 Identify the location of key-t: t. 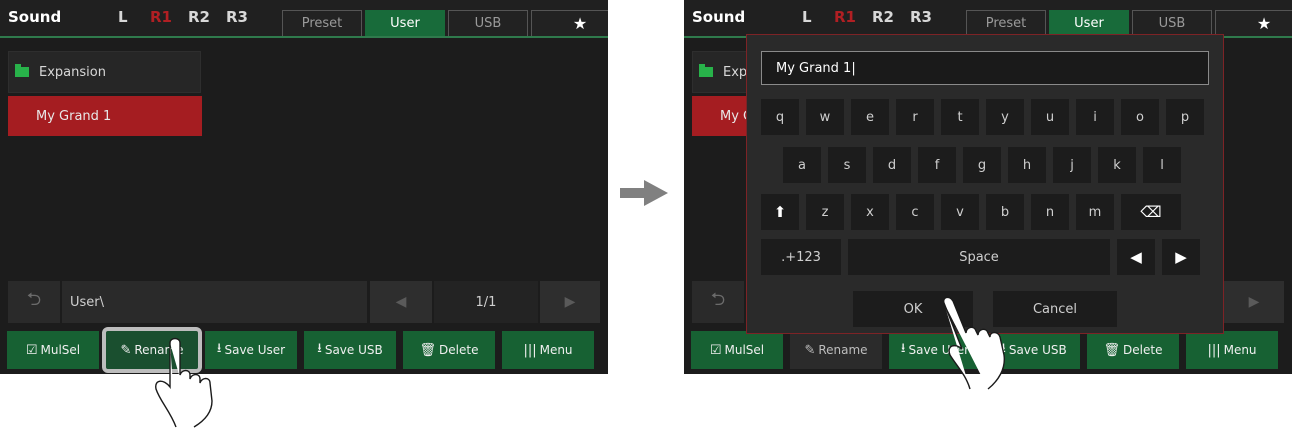
(960, 117).